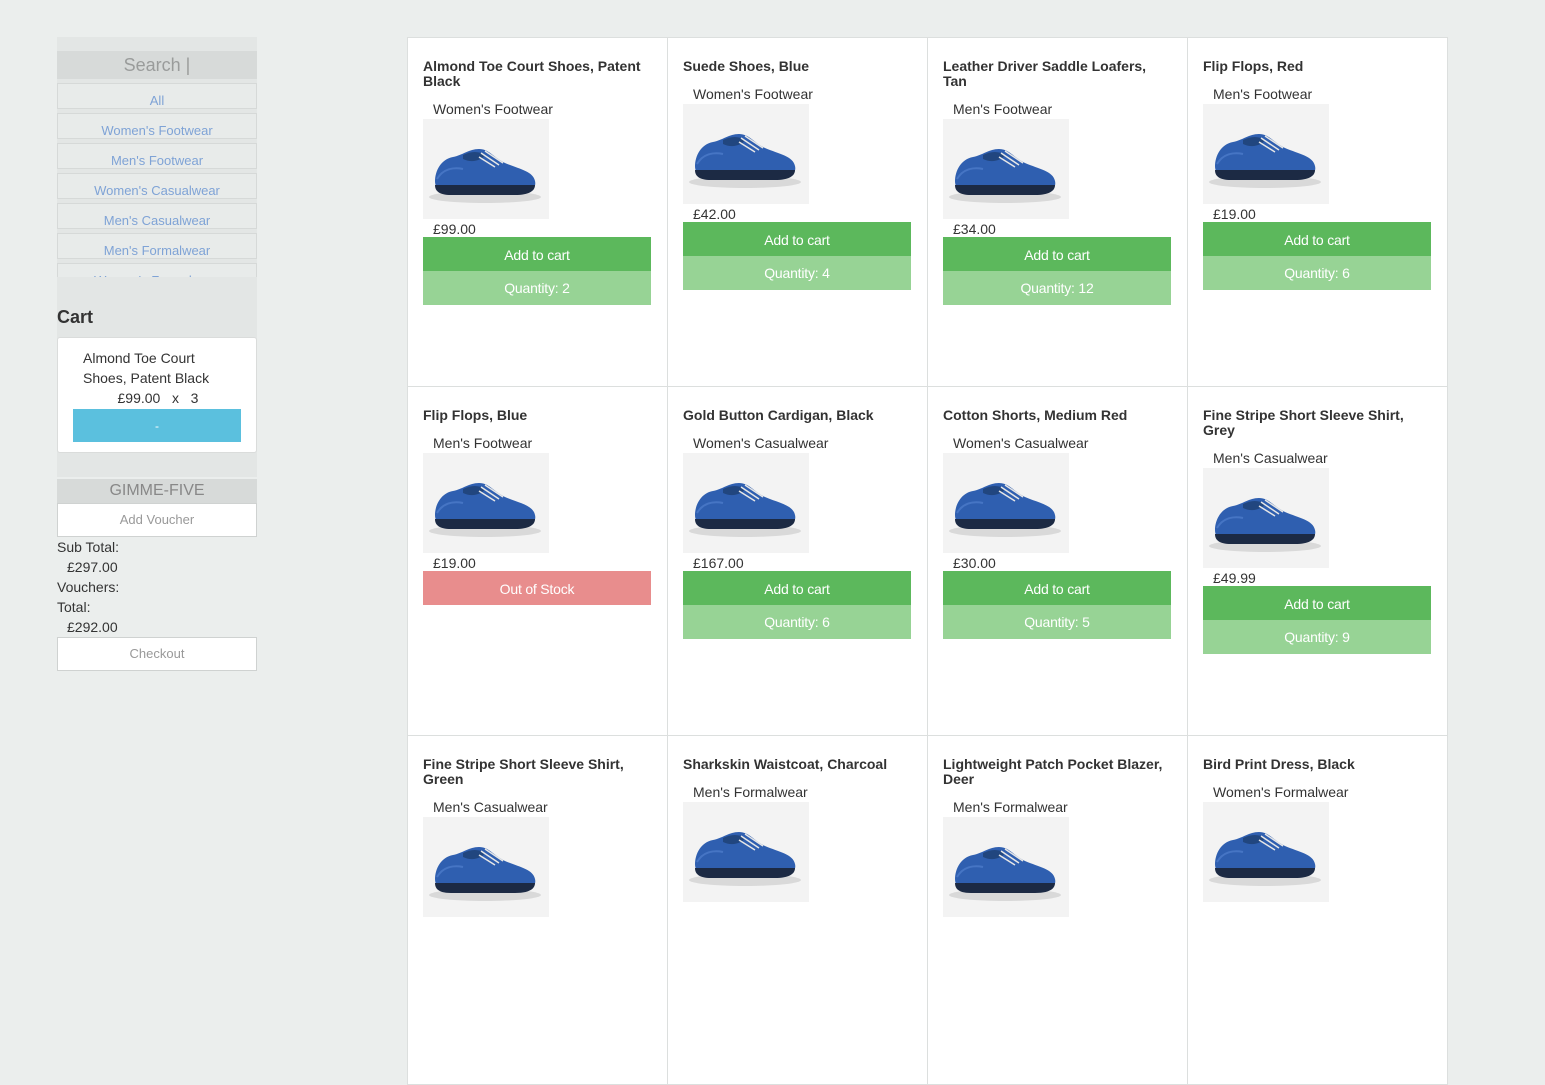 This screenshot has height=1085, width=1545. I want to click on vouchers-label: Vouchers:, so click(88, 587).